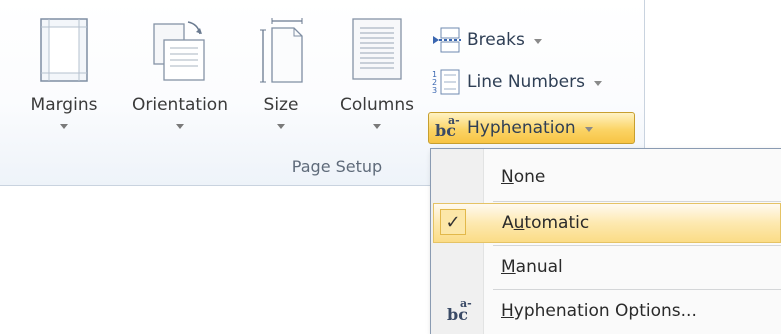 Image resolution: width=781 pixels, height=334 pixels. I want to click on margins-label: Margins, so click(64, 105).